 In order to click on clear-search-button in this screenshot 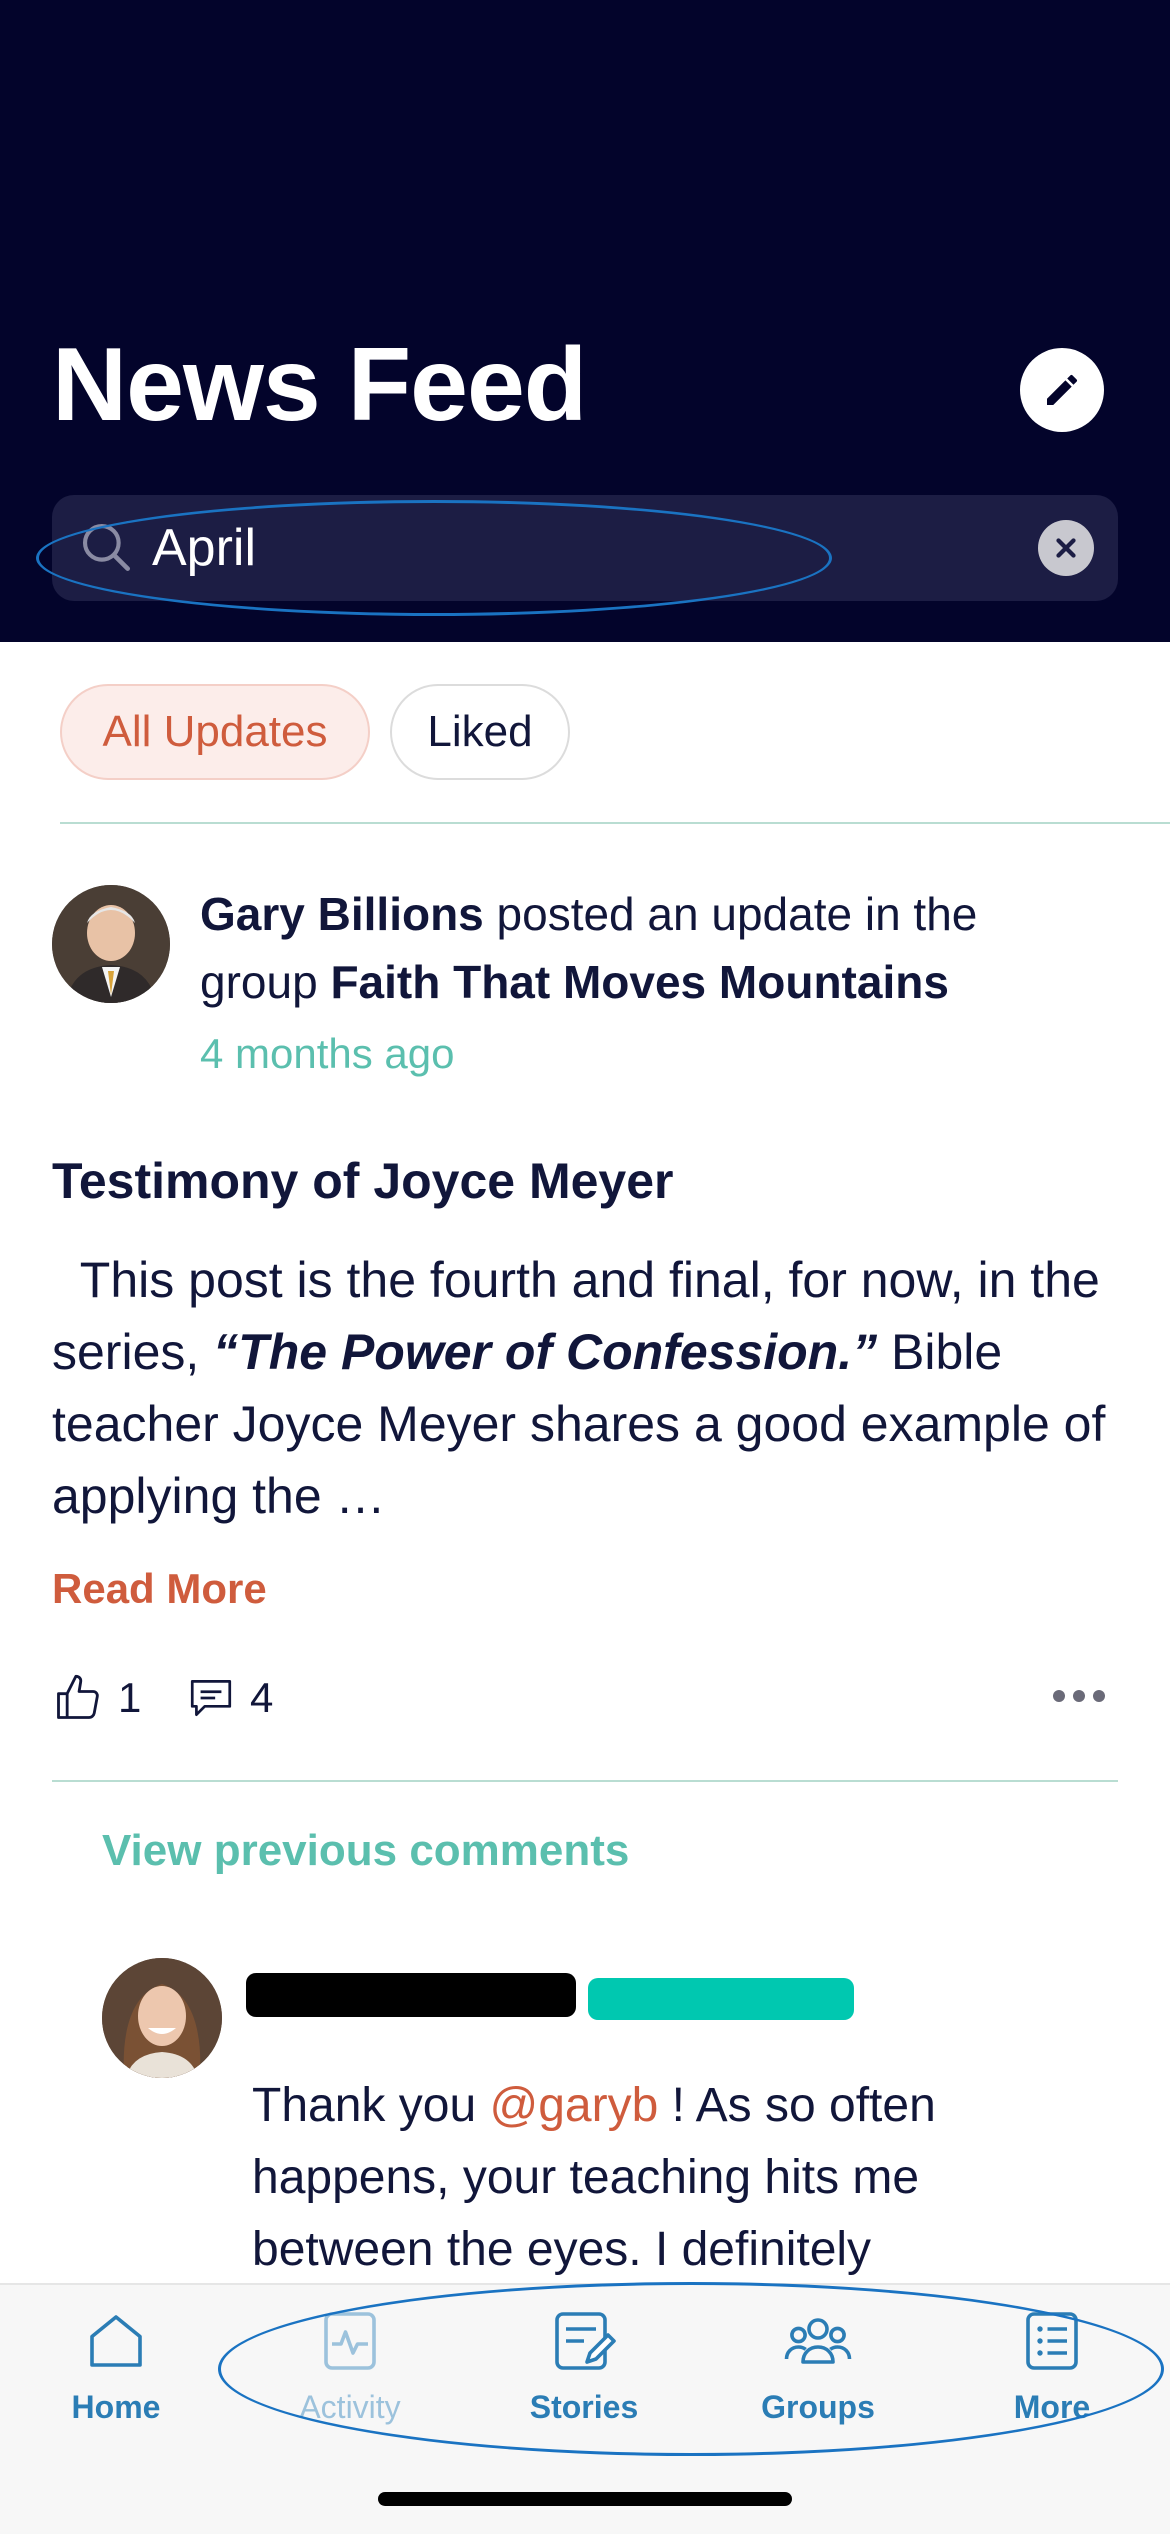, I will do `click(1066, 548)`.